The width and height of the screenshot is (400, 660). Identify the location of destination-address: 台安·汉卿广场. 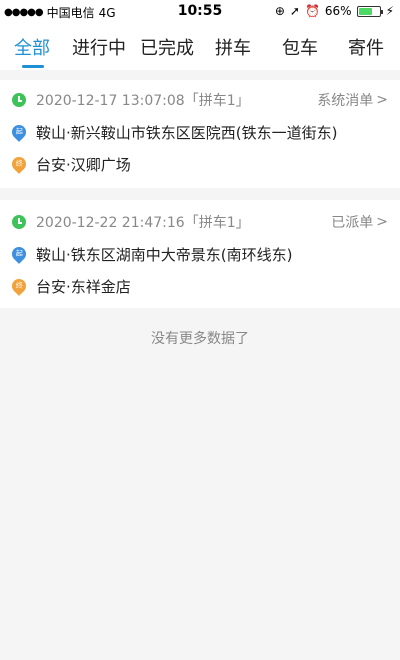
(83, 164).